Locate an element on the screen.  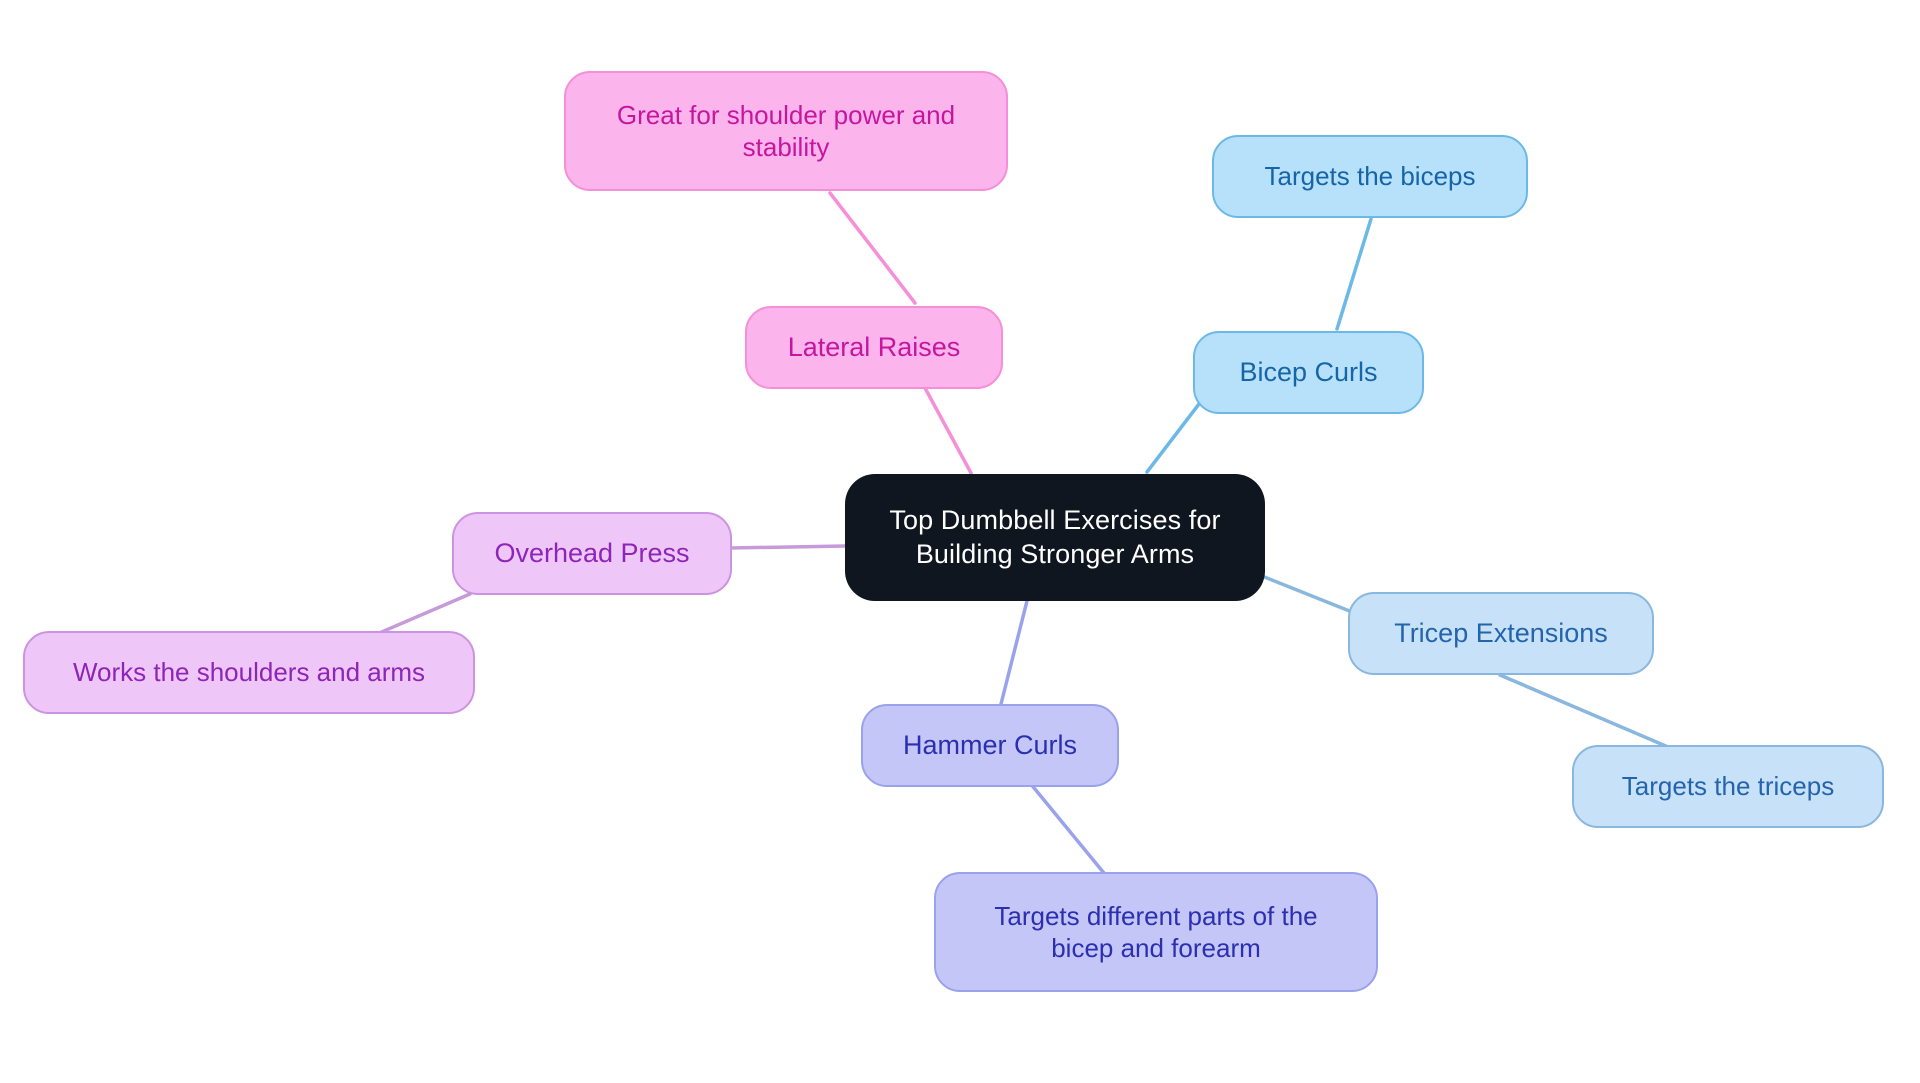
node-targets-the-biceps: Targets the biceps is located at coordinates (1370, 176).